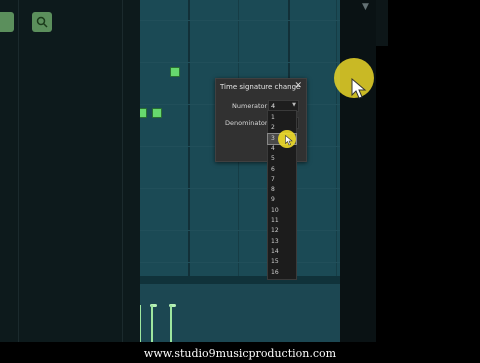  What do you see at coordinates (282, 118) in the screenshot?
I see `dropdown-option: 1` at bounding box center [282, 118].